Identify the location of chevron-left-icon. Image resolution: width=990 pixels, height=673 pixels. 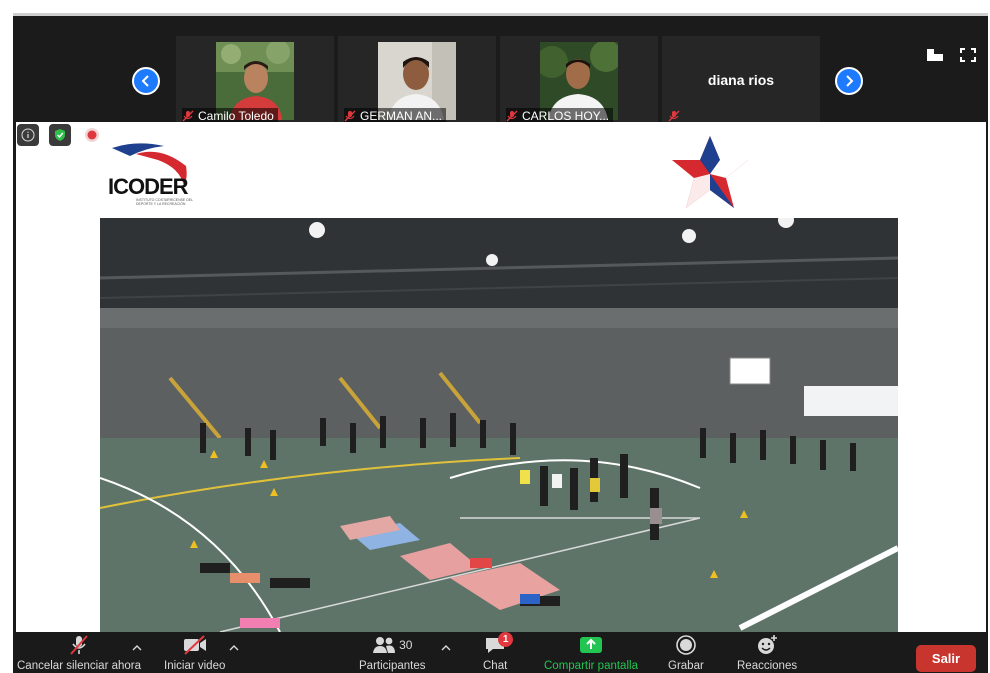
(145, 81).